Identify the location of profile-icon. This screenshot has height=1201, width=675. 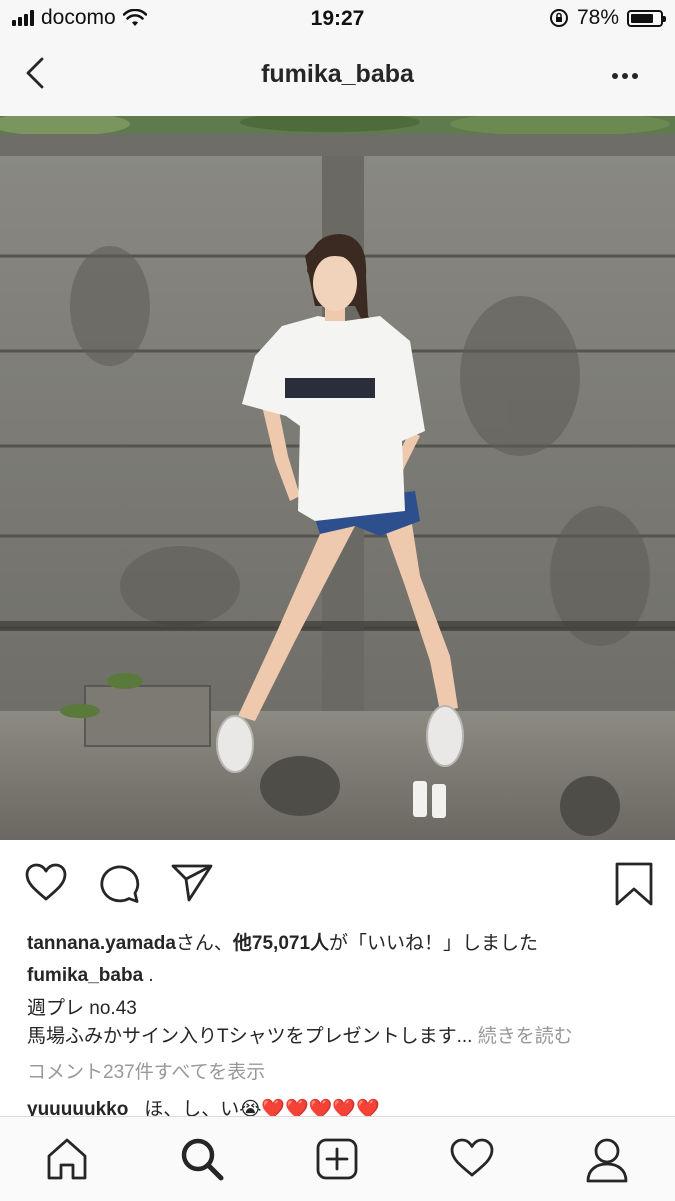
(607, 1160).